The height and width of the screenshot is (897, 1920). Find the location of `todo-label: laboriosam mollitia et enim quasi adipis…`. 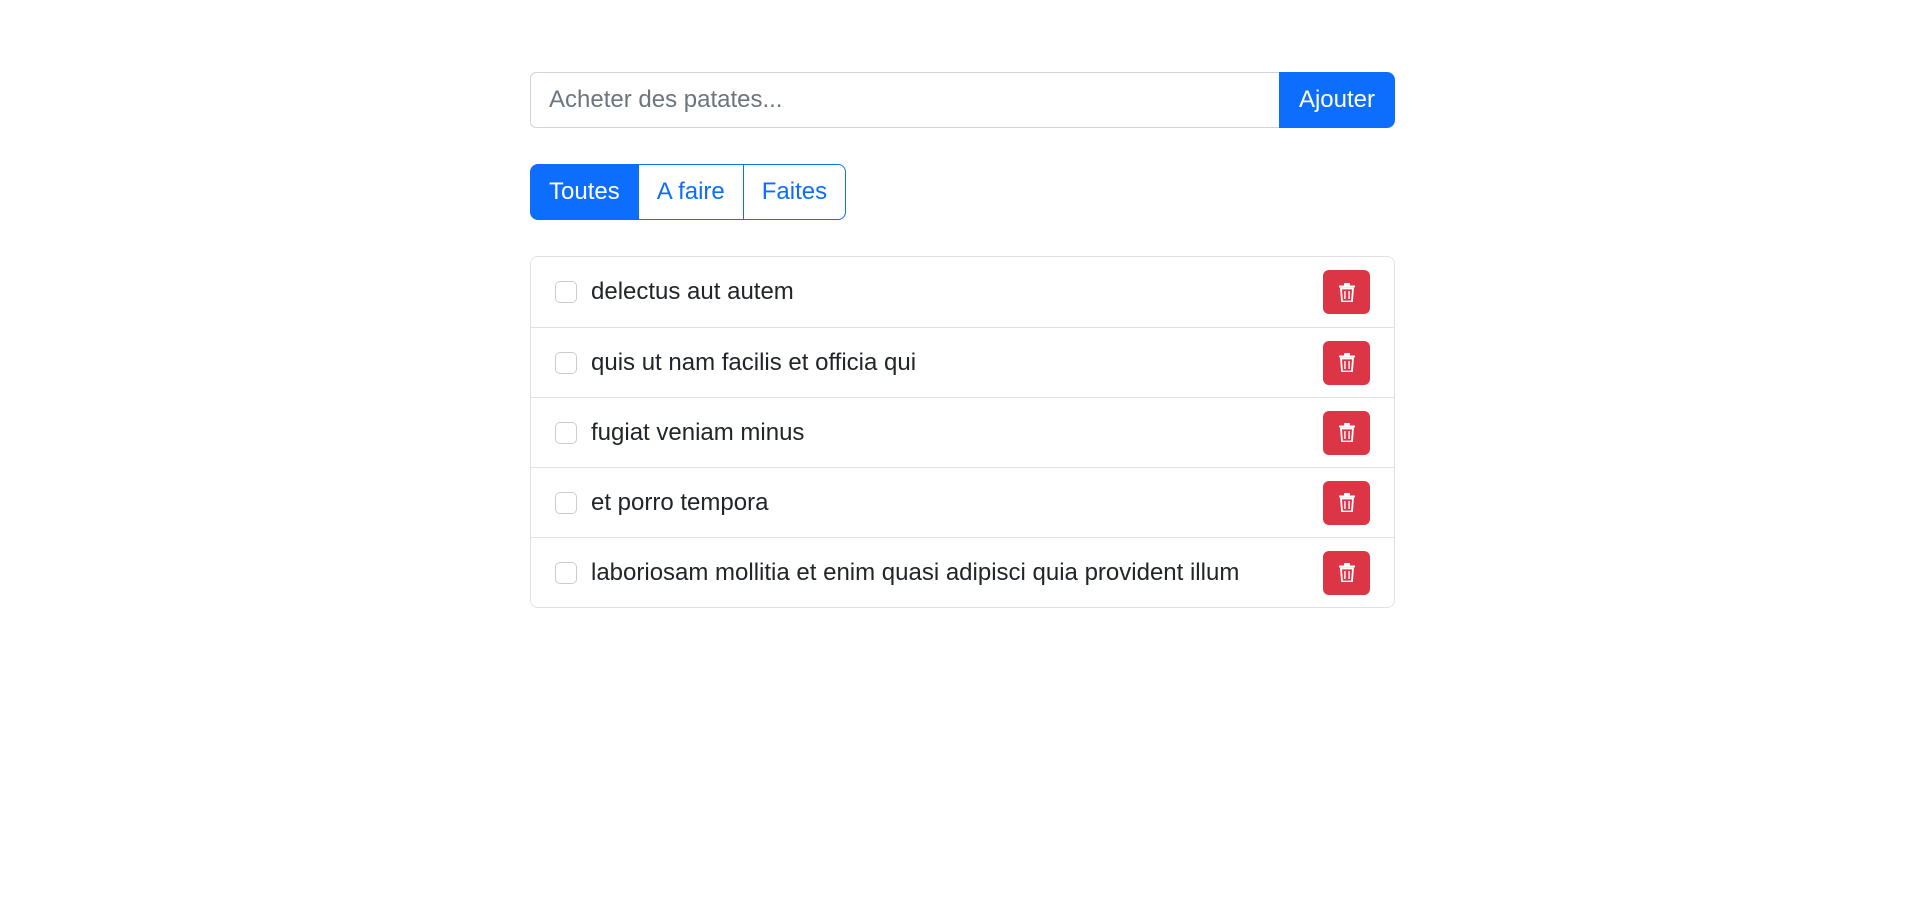

todo-label: laboriosam mollitia et enim quasi adipis… is located at coordinates (915, 572).